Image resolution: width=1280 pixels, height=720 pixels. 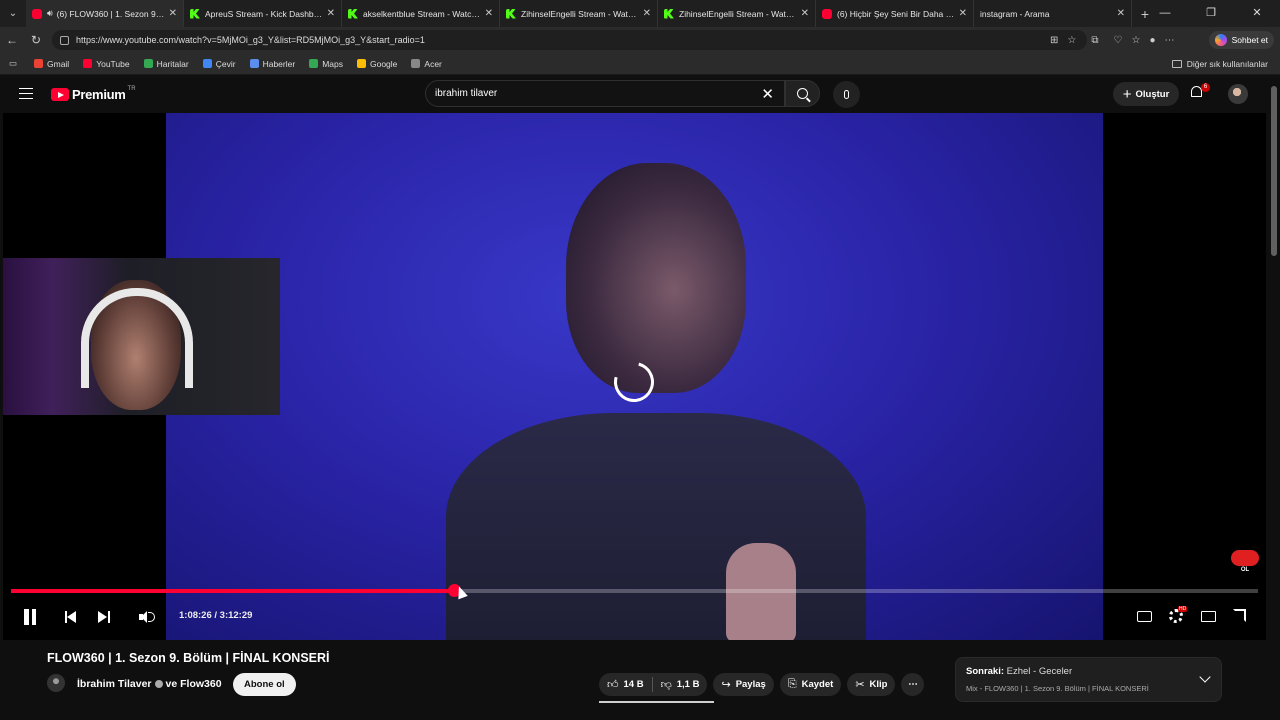 What do you see at coordinates (216, 615) in the screenshot?
I see `time-display: 1:08:26 / 3:12:29` at bounding box center [216, 615].